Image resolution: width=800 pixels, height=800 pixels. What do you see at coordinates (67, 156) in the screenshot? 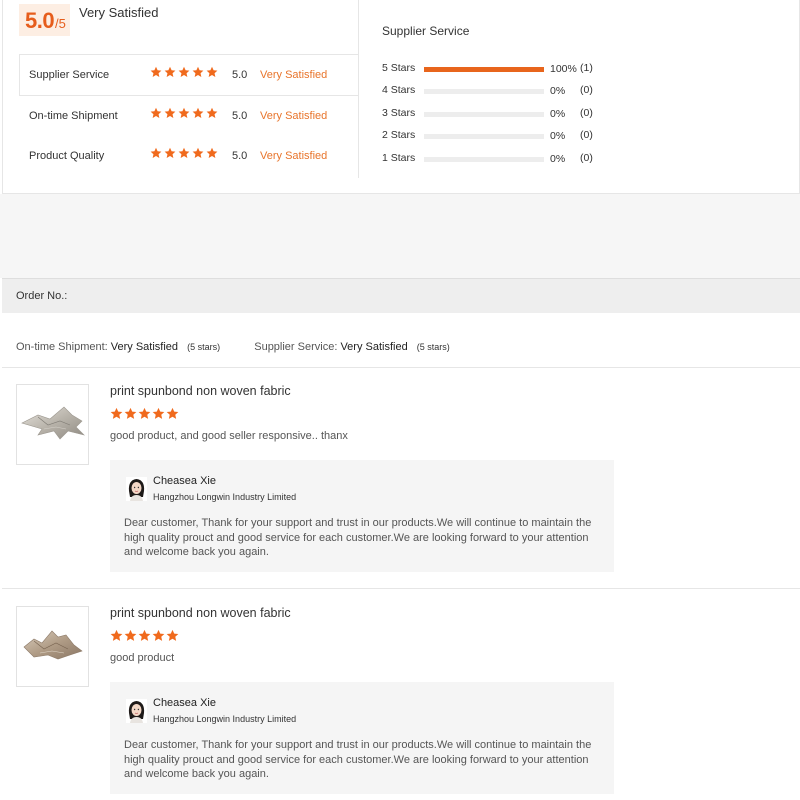
I see `rating-row-label: Product Quality` at bounding box center [67, 156].